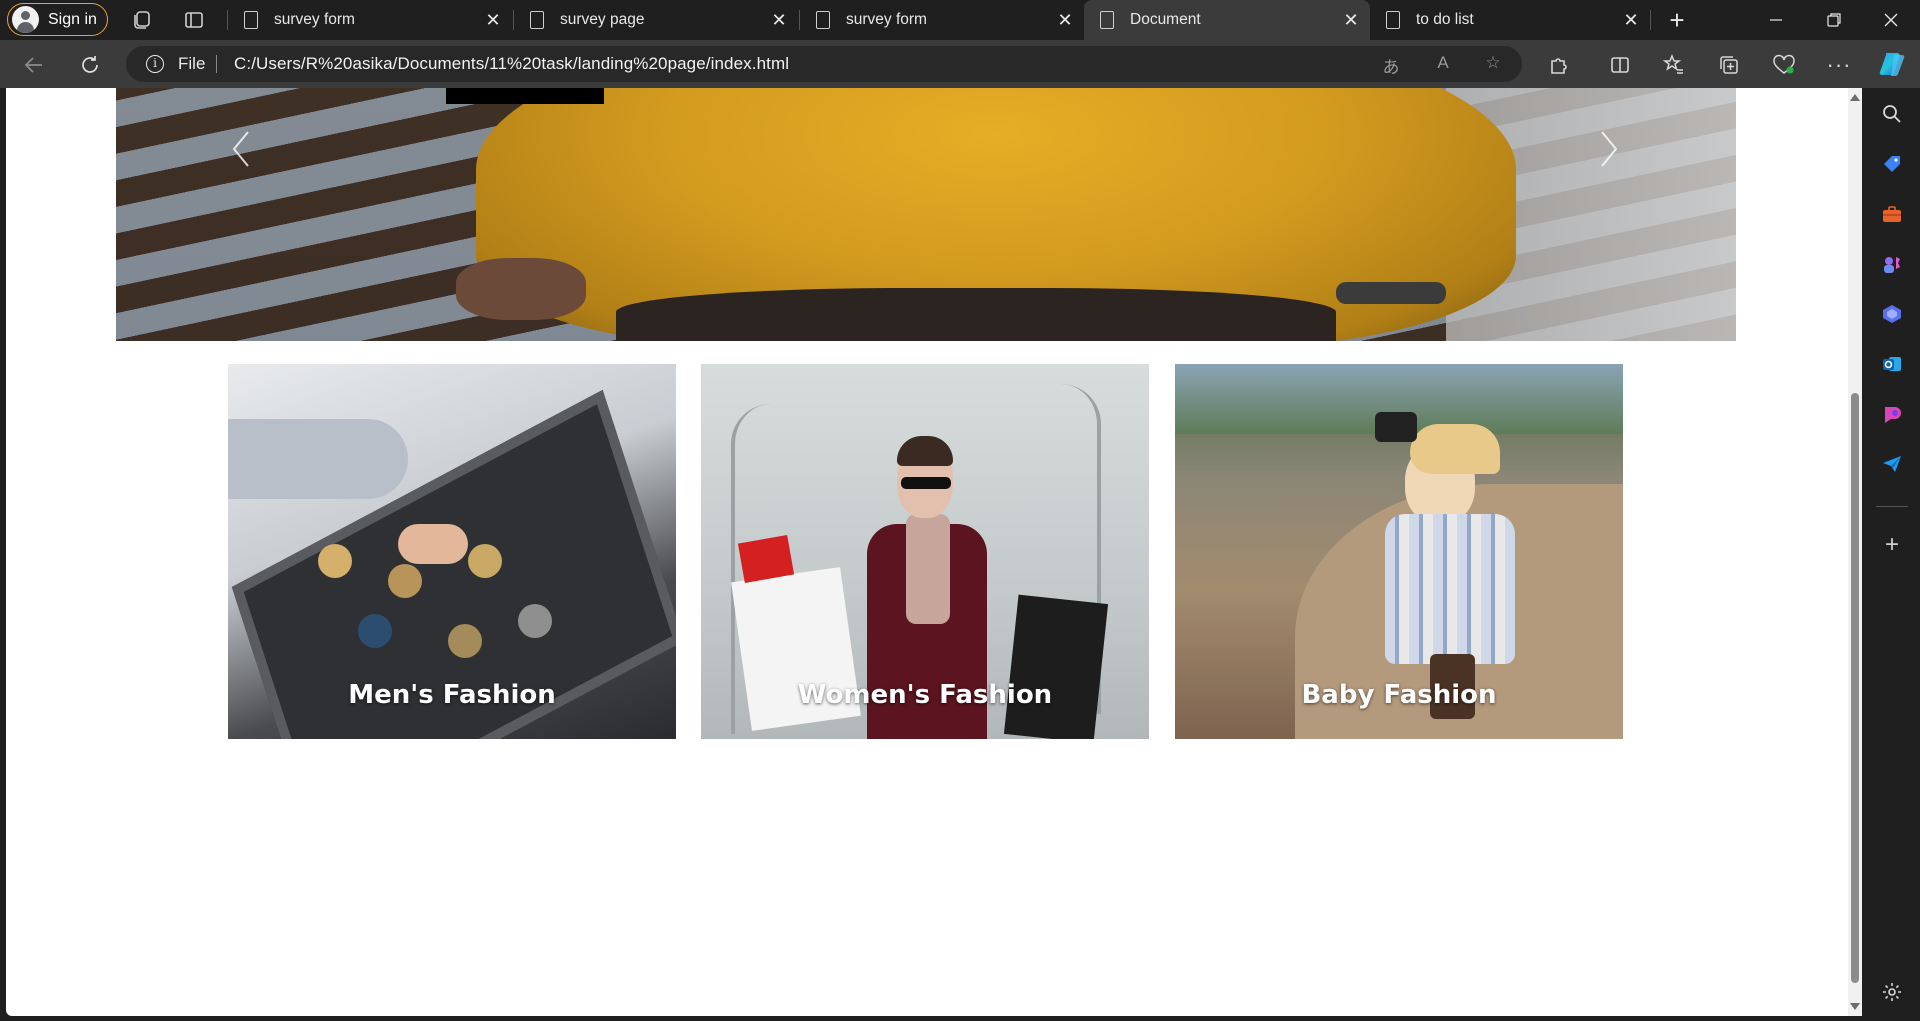 The height and width of the screenshot is (1021, 1920). What do you see at coordinates (1056, 666) in the screenshot?
I see `black-bag-image` at bounding box center [1056, 666].